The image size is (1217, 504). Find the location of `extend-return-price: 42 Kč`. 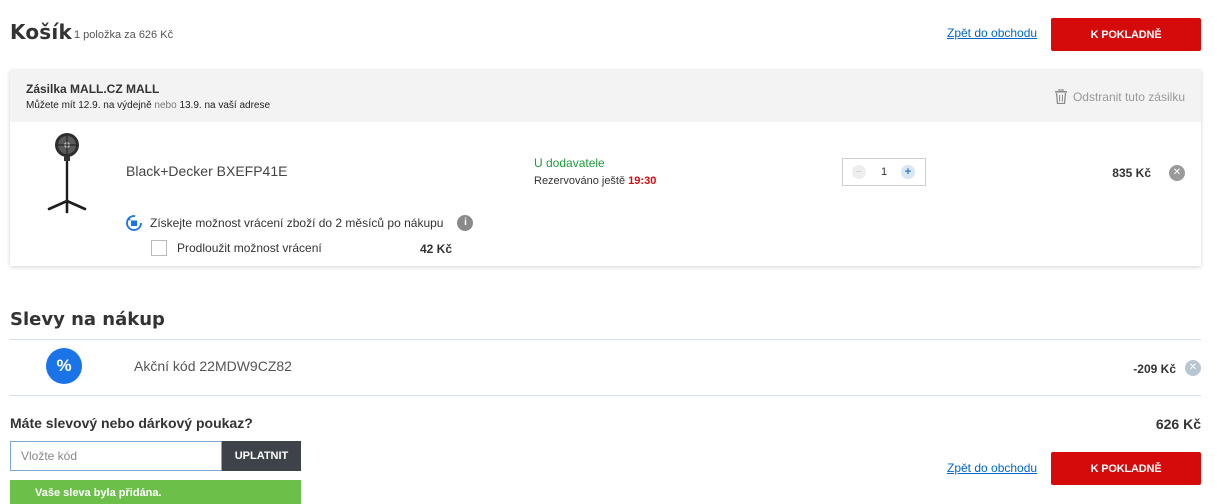

extend-return-price: 42 Kč is located at coordinates (436, 249).